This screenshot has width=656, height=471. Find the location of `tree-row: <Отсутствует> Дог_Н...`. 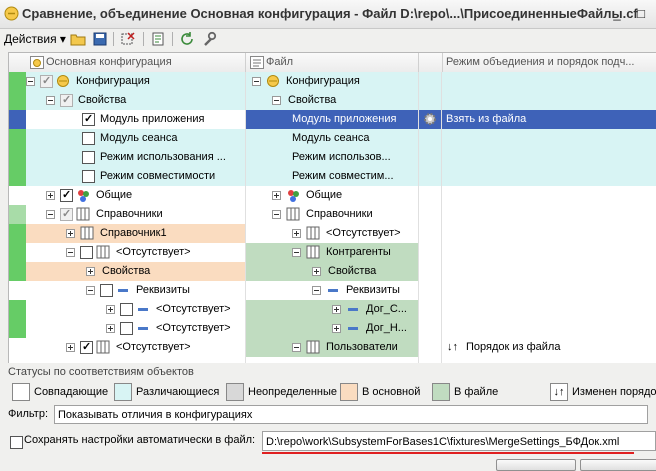

tree-row: <Отсутствует> Дог_Н... is located at coordinates (332, 328).